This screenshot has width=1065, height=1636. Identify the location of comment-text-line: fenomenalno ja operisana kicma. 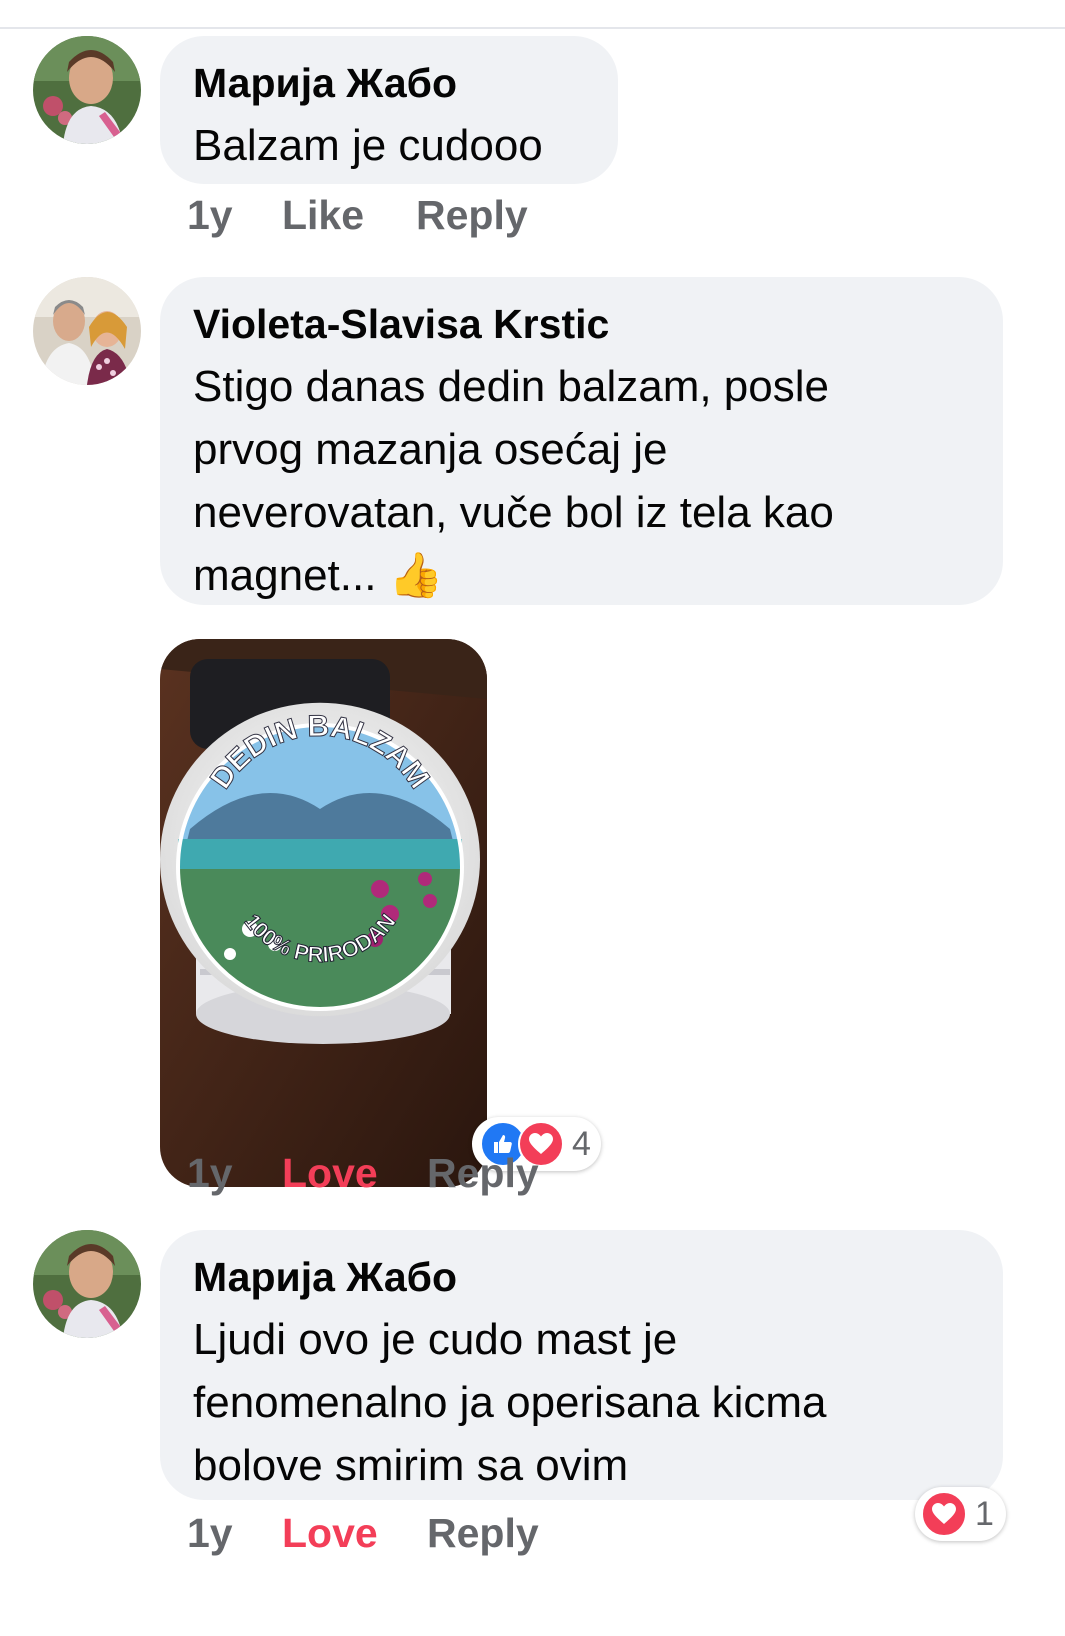
(510, 1402).